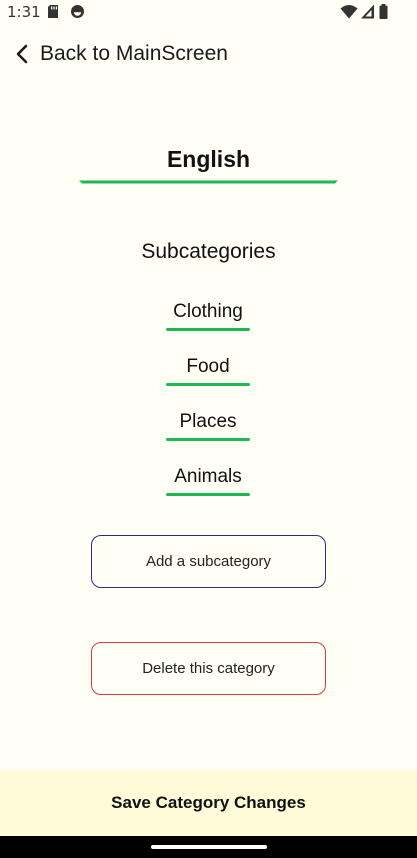 The image size is (417, 858). What do you see at coordinates (208, 476) in the screenshot?
I see `subcategory-label: Animals` at bounding box center [208, 476].